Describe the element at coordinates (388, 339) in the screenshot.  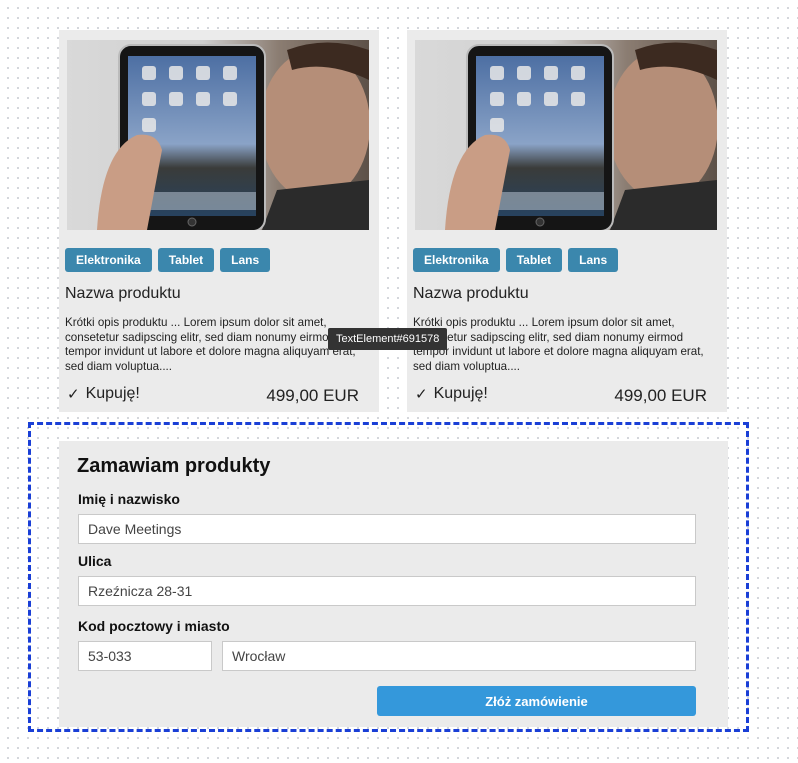
I see `element-tooltip: TextElement#691578` at that location.